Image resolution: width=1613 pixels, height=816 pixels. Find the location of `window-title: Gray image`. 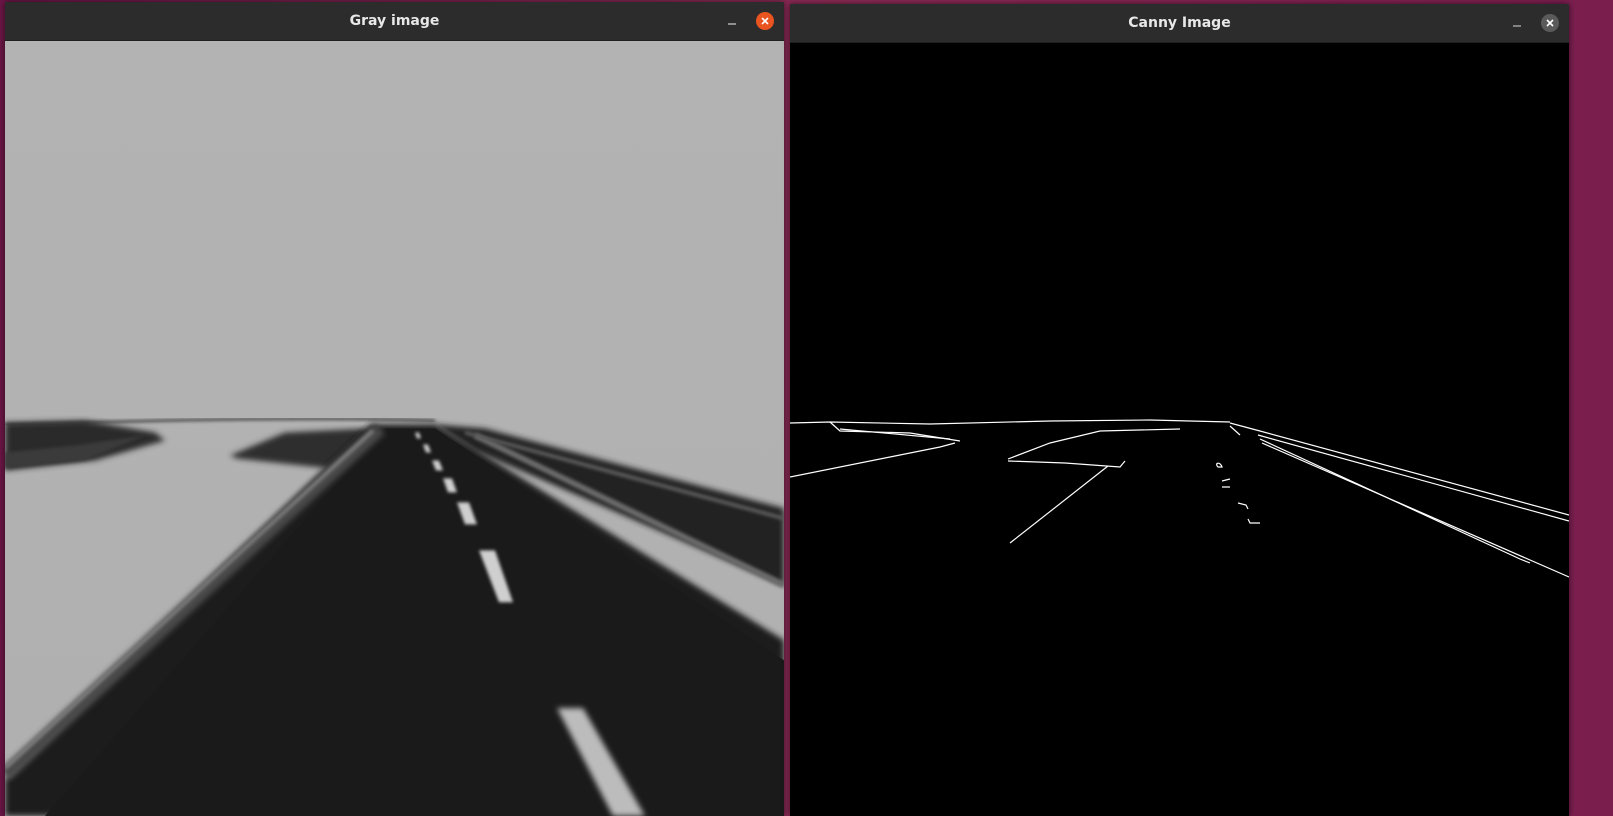

window-title: Gray image is located at coordinates (394, 21).